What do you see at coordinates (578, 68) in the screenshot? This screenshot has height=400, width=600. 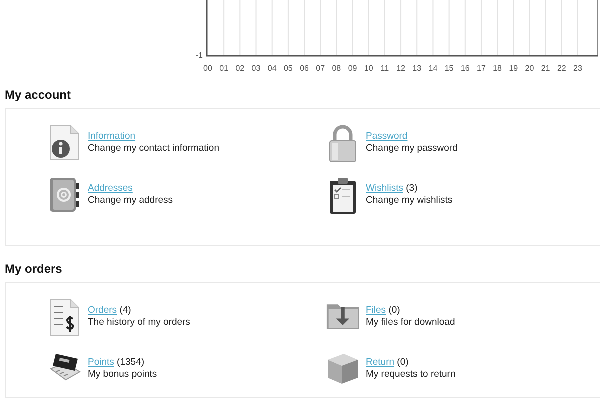 I see `x-tick-label: 23` at bounding box center [578, 68].